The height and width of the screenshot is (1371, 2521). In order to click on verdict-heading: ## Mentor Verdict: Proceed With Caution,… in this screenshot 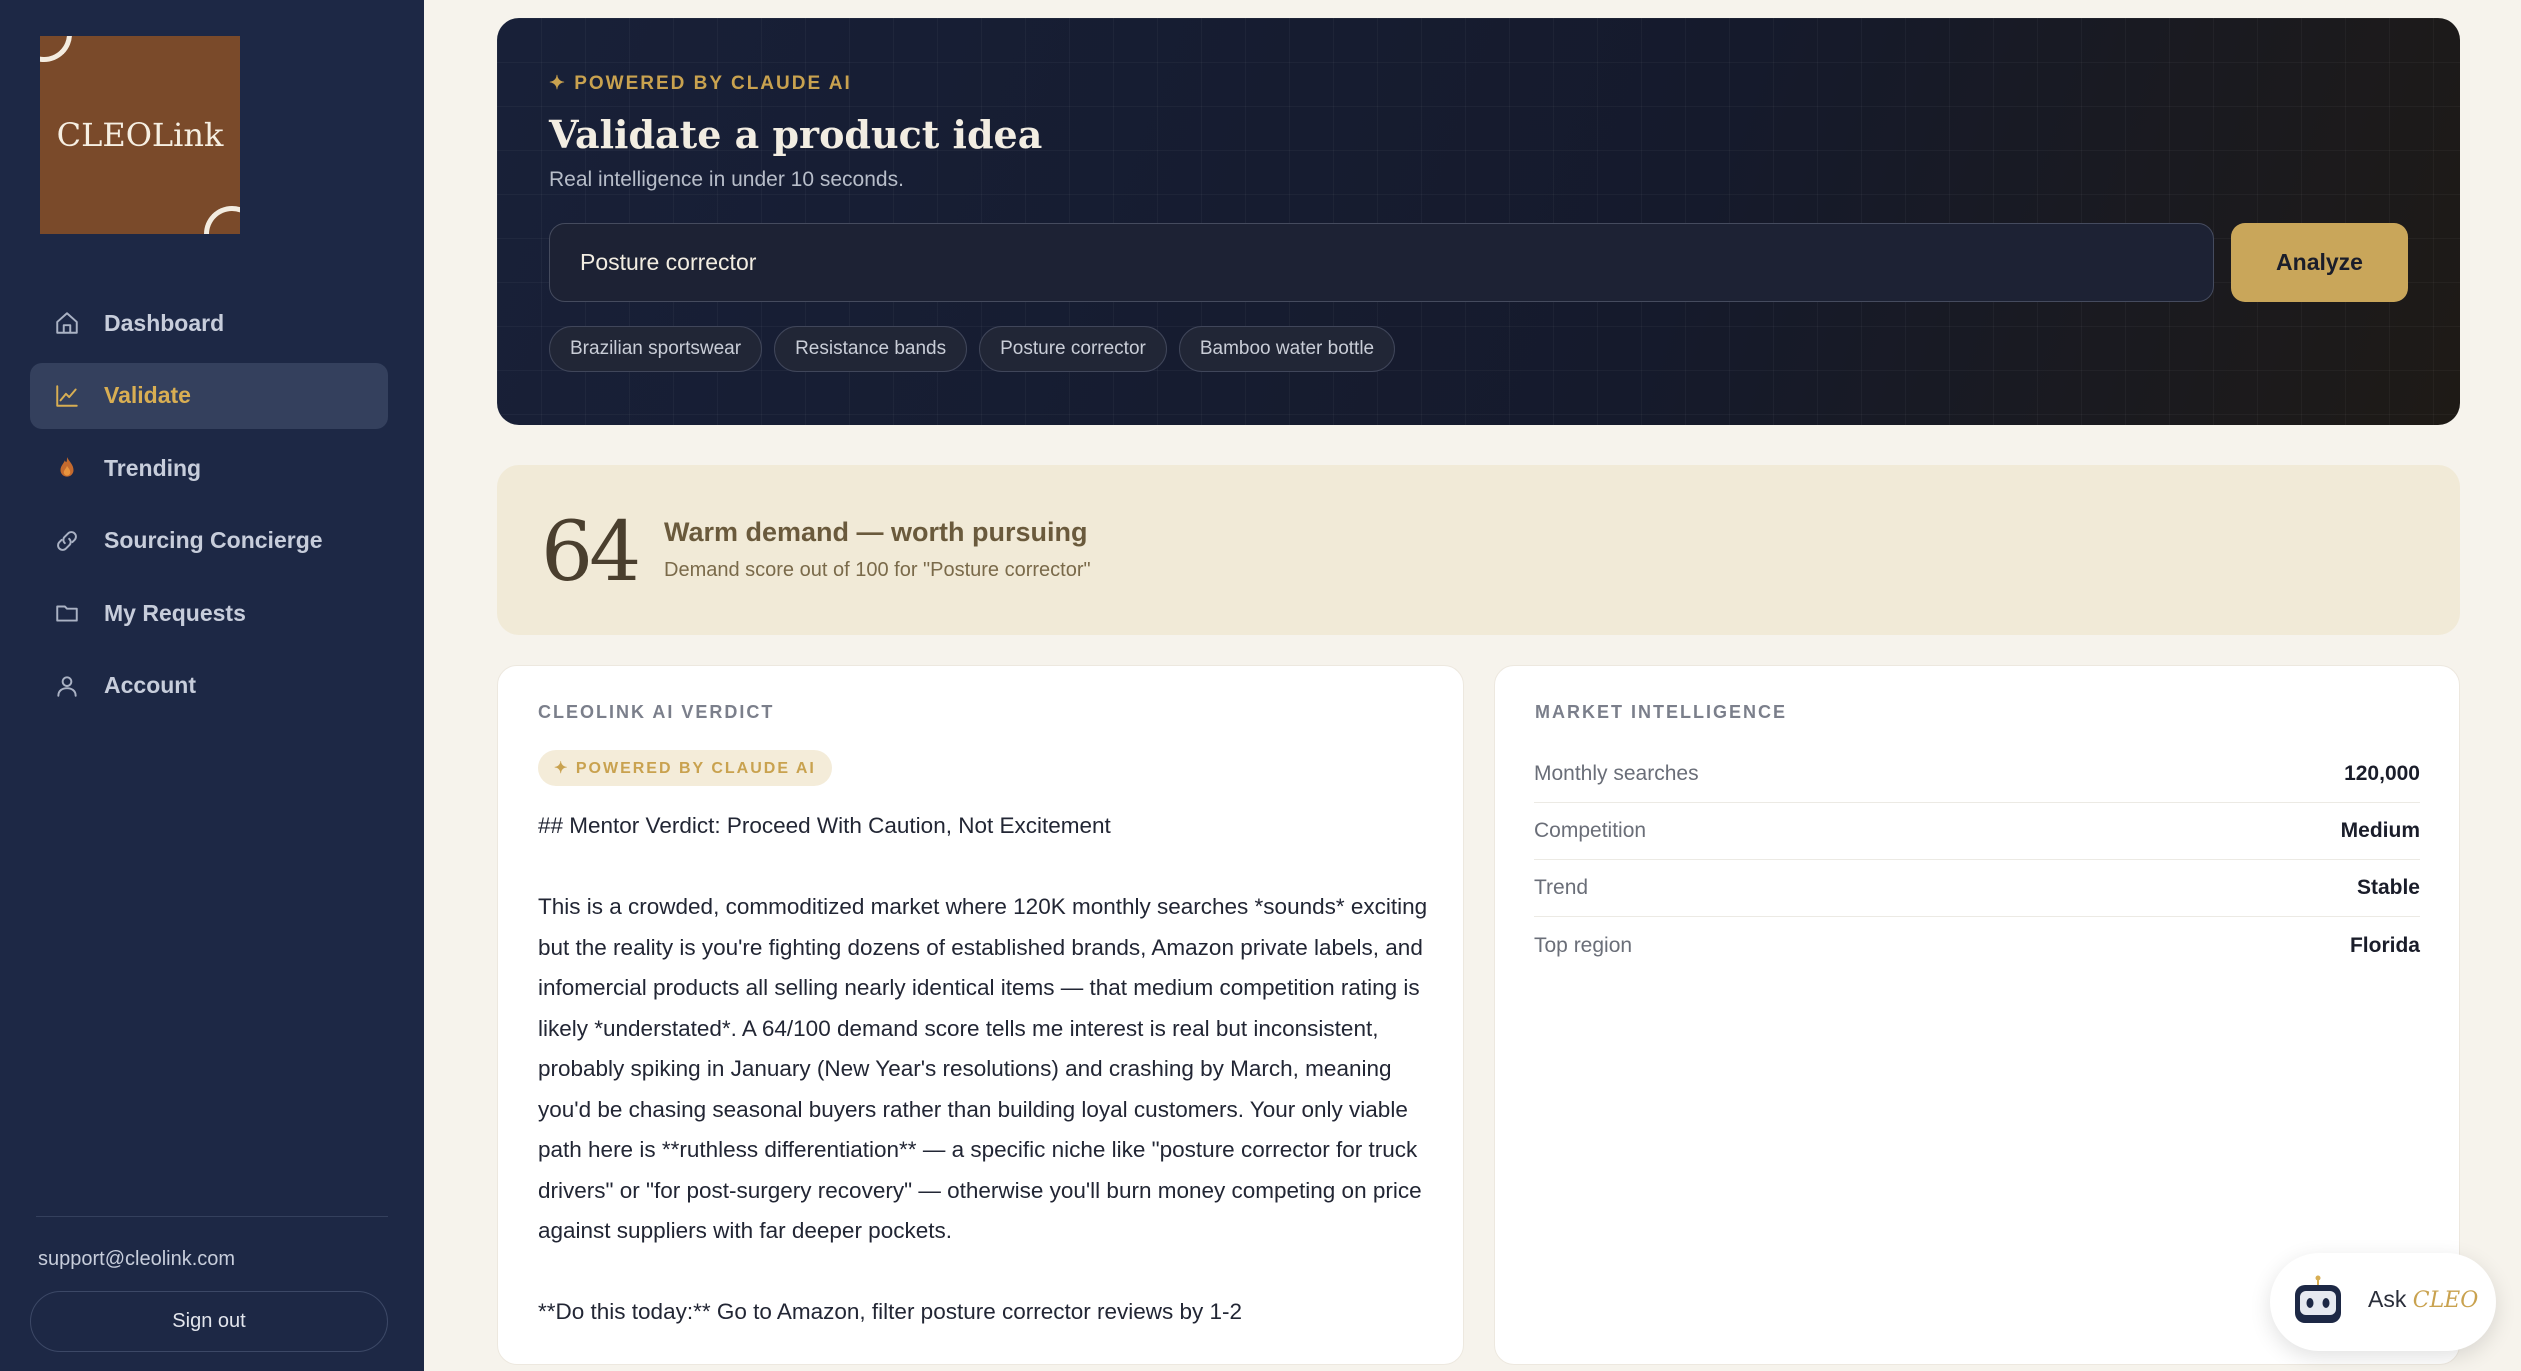, I will do `click(824, 825)`.